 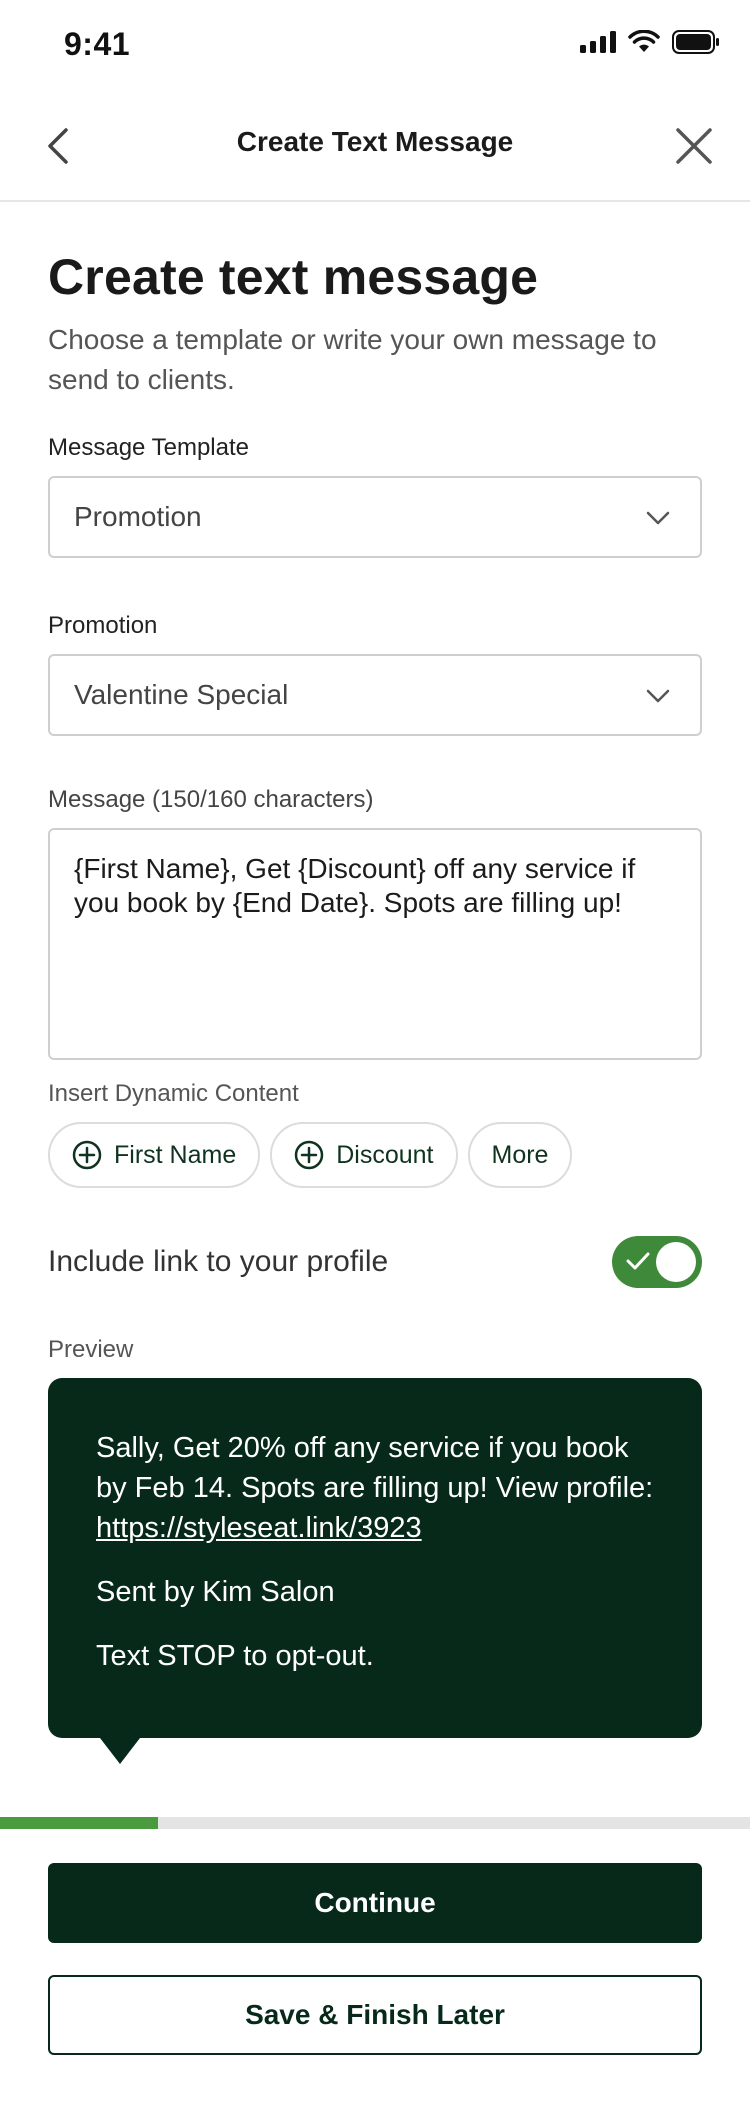 I want to click on template-field: Message Template Promotion, so click(x=375, y=496).